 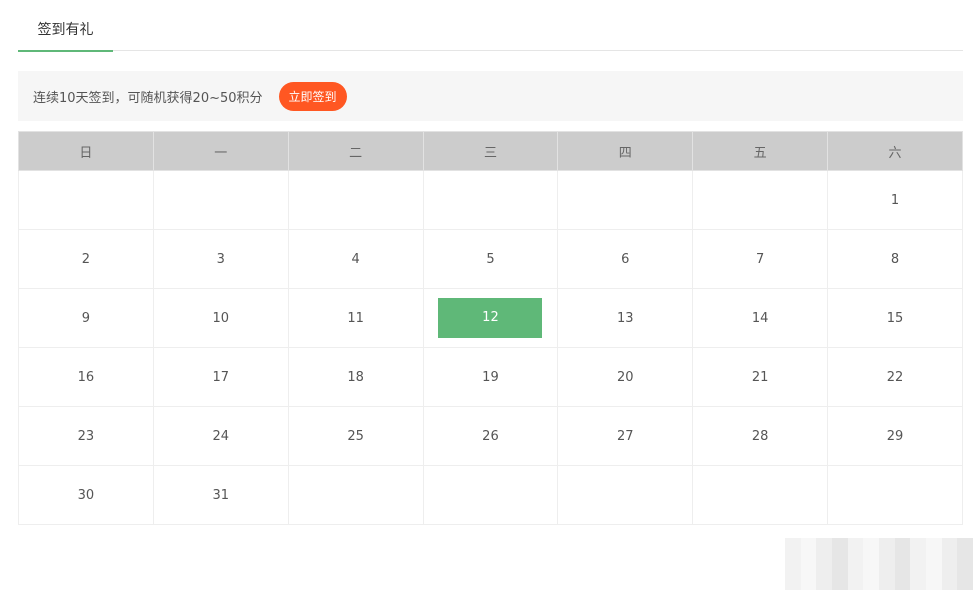 I want to click on calendar-day-cell: 10, so click(x=220, y=318).